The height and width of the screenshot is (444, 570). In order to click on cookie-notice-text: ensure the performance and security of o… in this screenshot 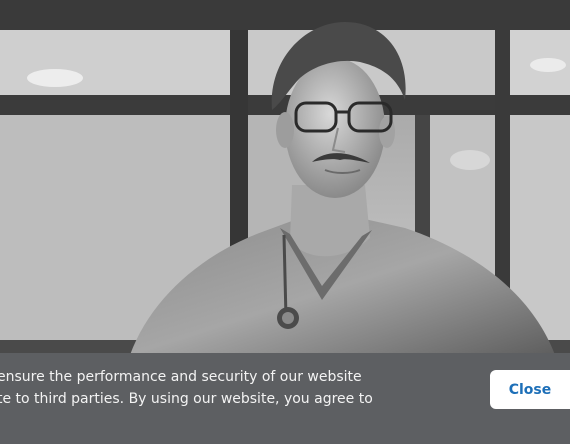, I will do `click(188, 388)`.